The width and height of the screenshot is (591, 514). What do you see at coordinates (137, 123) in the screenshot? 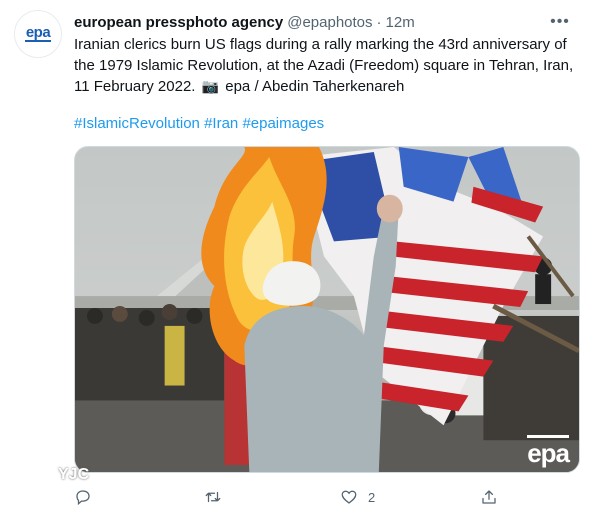
I see `hashtag-link: #IslamicRevolution` at bounding box center [137, 123].